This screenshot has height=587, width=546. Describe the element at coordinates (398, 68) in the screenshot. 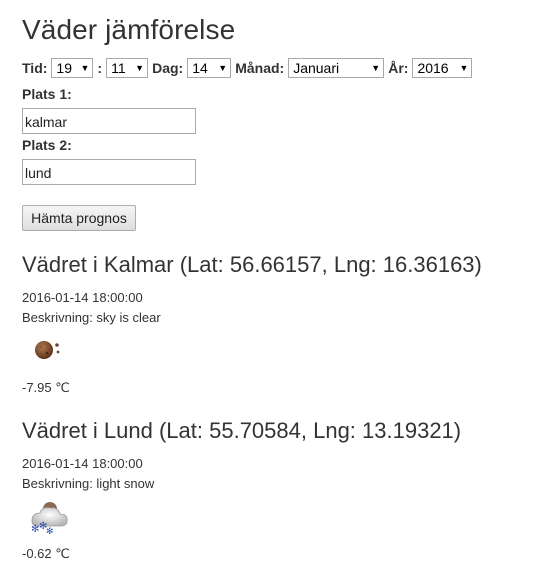

I see `year-label: År:` at that location.